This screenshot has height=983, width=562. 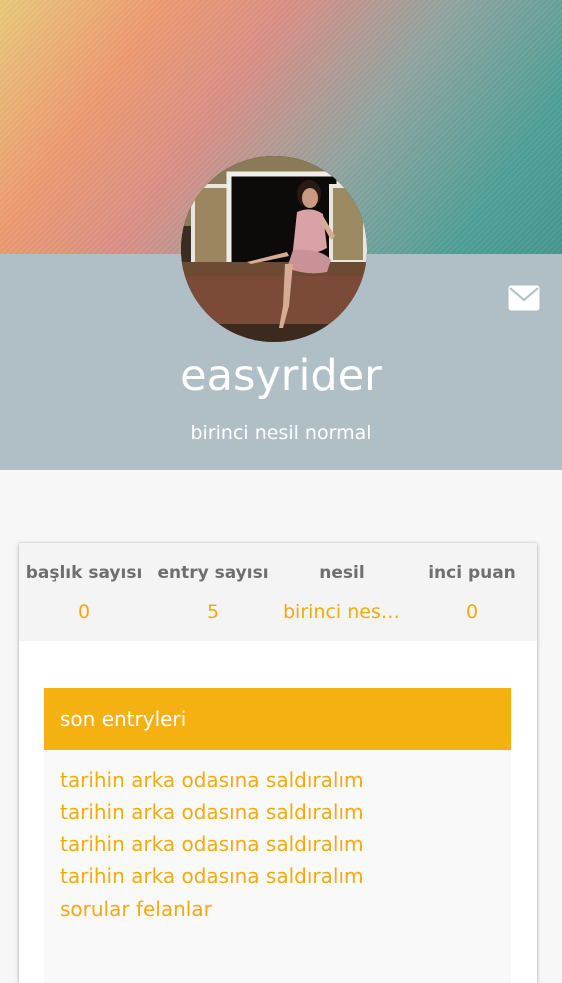 What do you see at coordinates (123, 719) in the screenshot?
I see `recent-entries-title: son entryleri` at bounding box center [123, 719].